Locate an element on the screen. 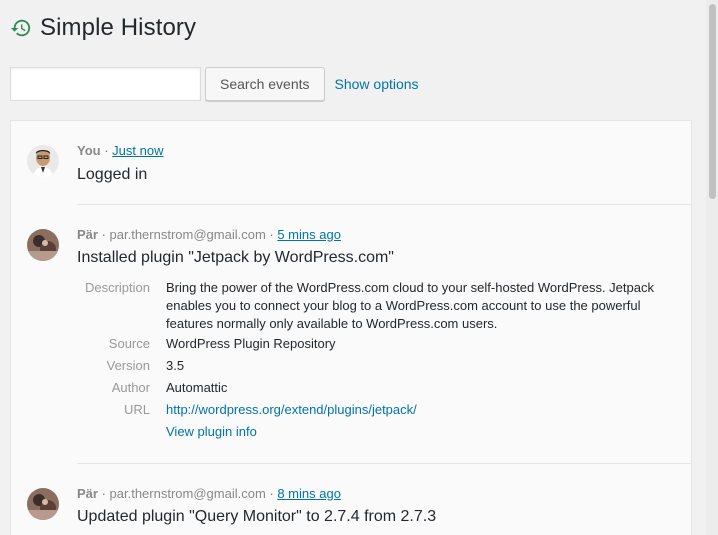 The image size is (718, 535). search-bar: Search events Show options is located at coordinates (214, 84).